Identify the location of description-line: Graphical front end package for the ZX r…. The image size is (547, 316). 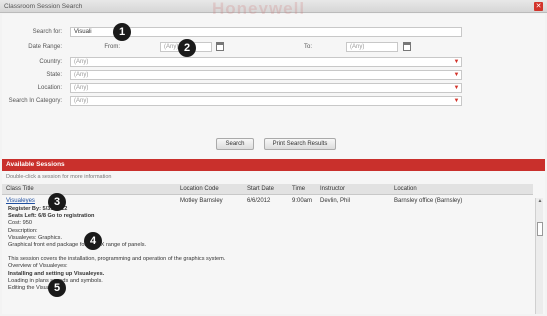
(77, 245).